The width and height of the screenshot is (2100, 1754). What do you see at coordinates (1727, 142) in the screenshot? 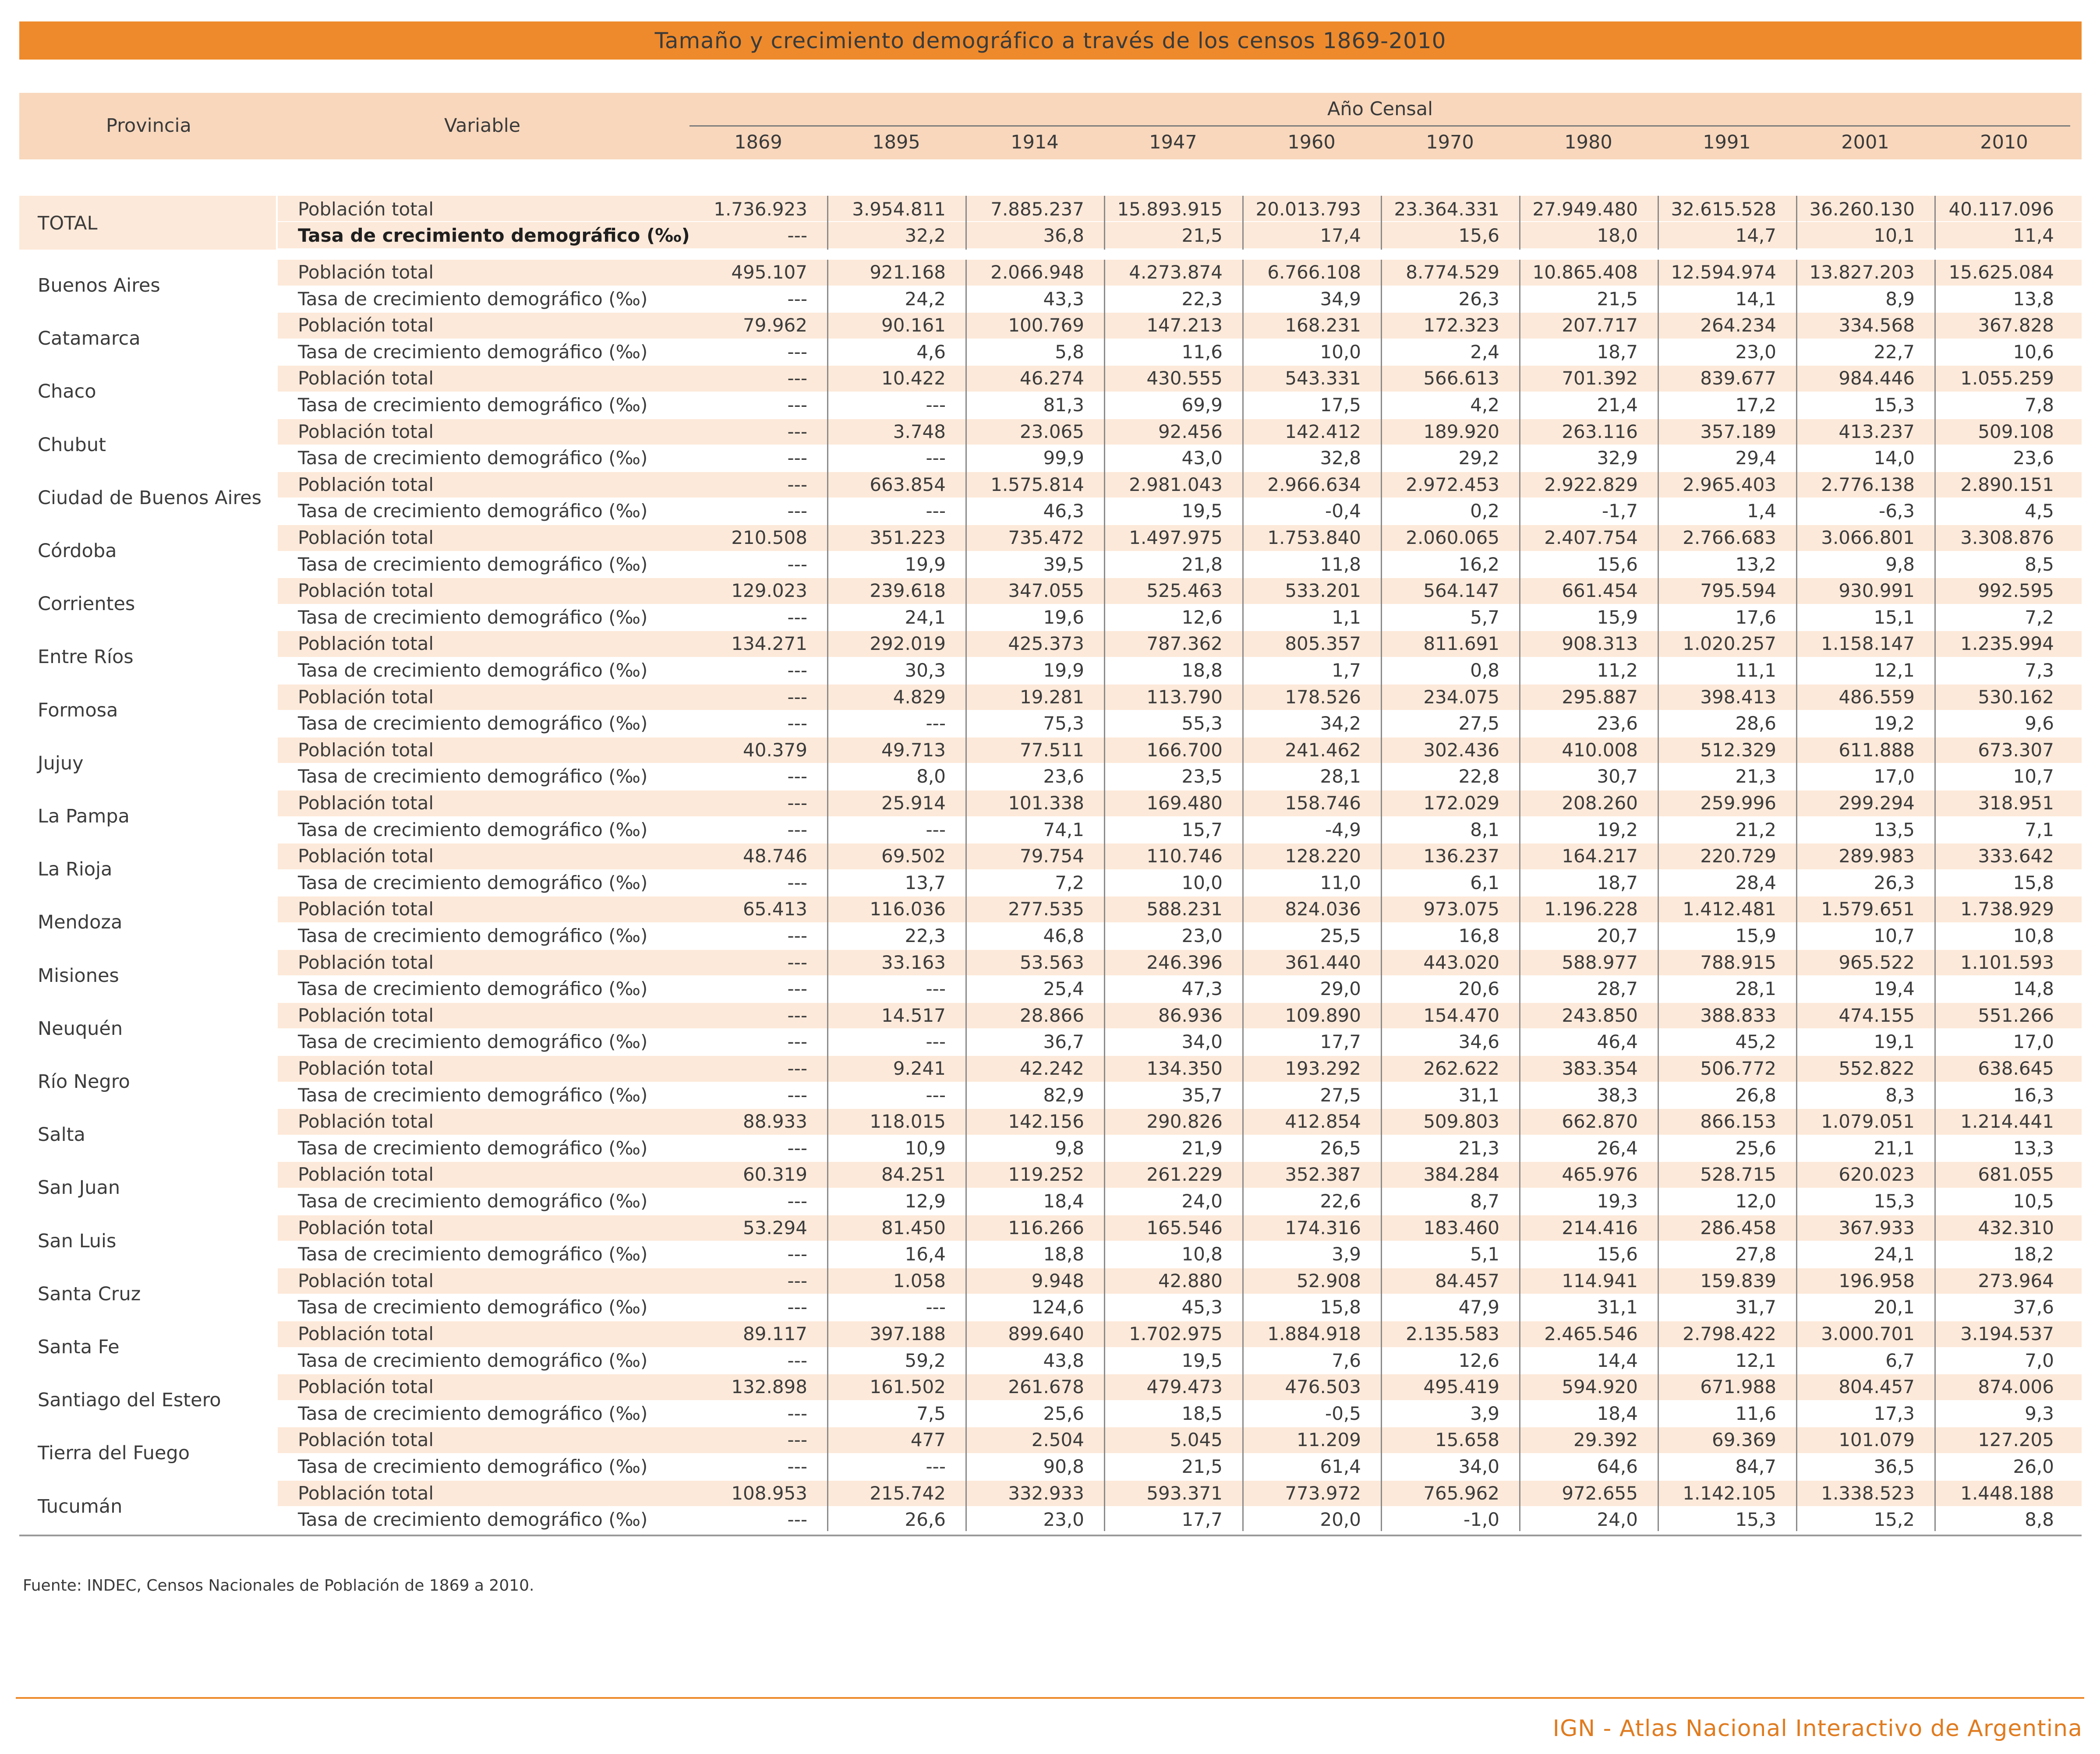
I see `header-year: 1991` at bounding box center [1727, 142].